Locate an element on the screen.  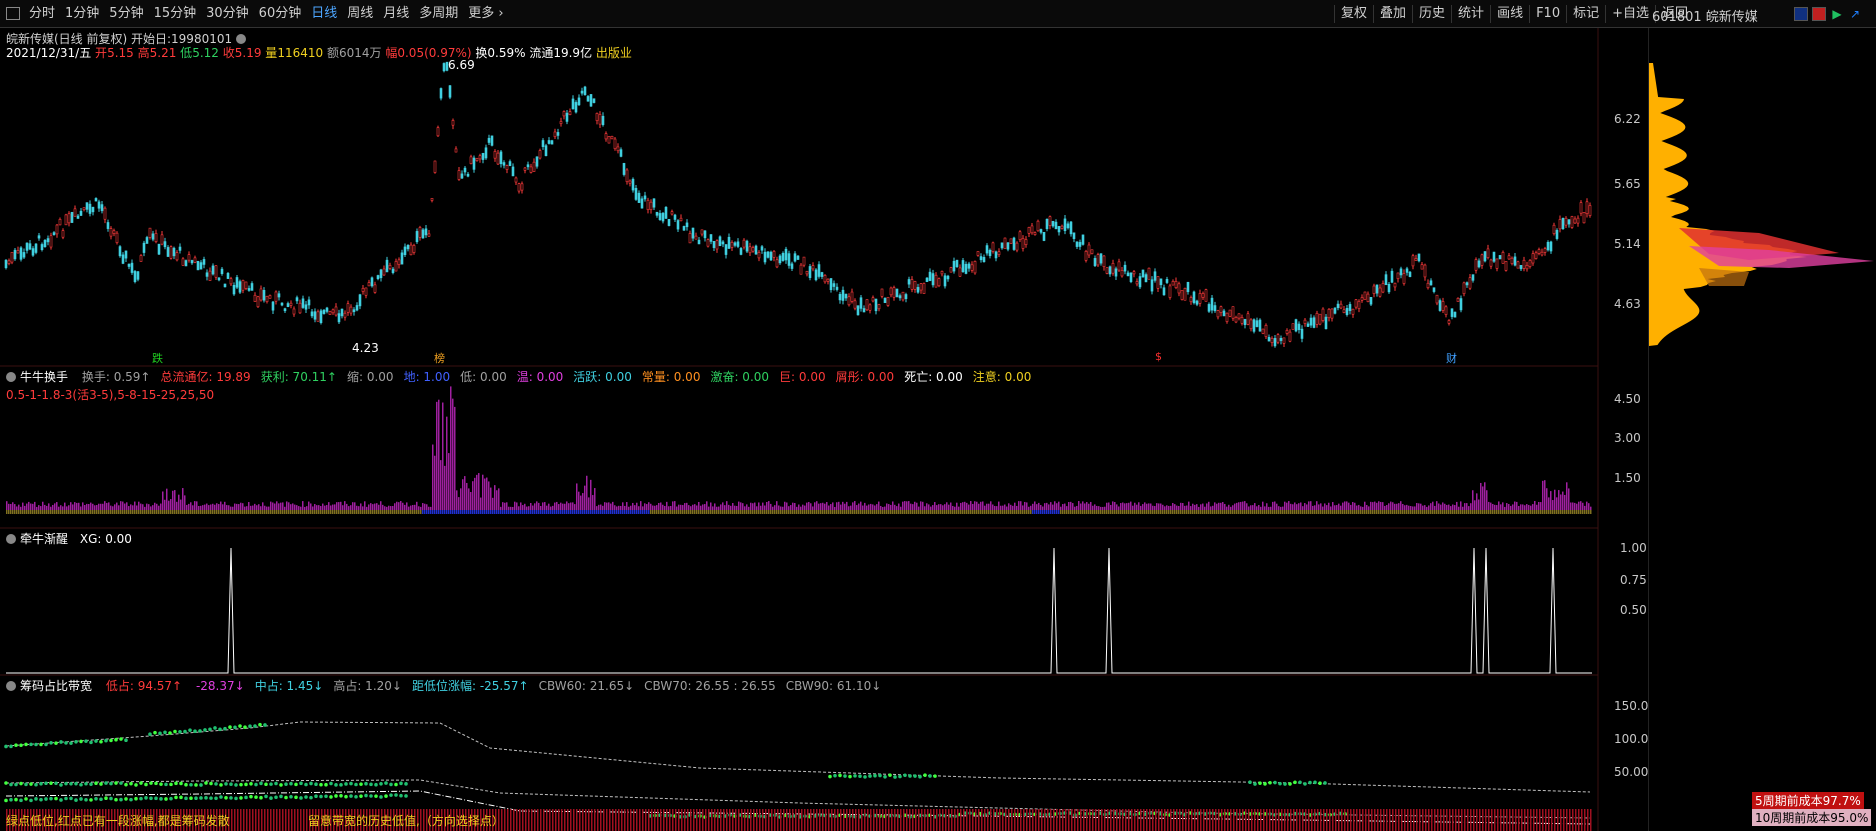
period-tab-8: 月线 is located at coordinates (396, 14).